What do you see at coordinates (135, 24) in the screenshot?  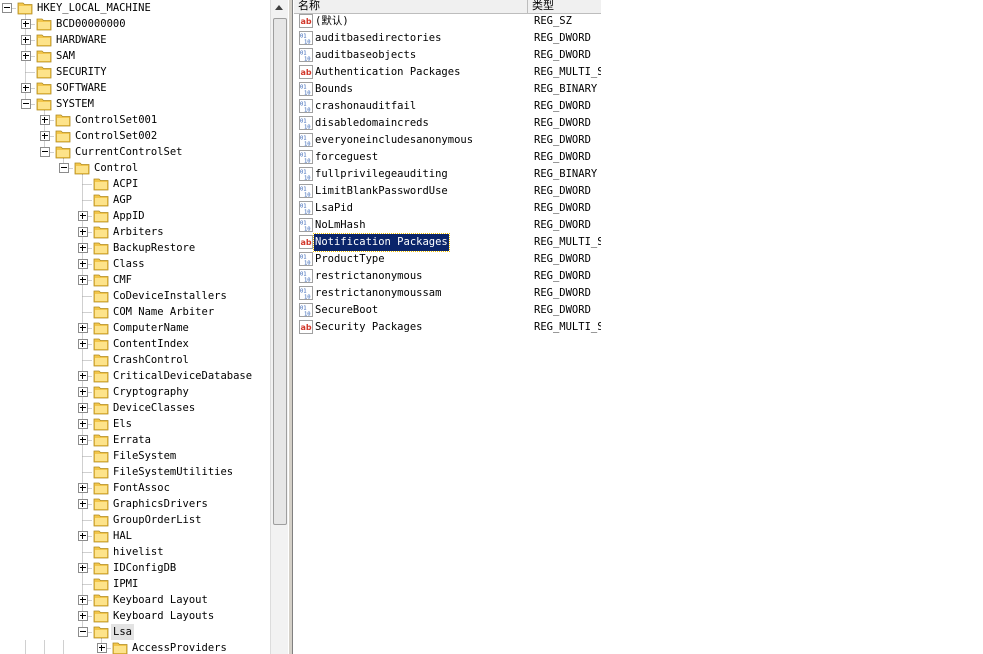 I see `tree-node: BCD00000000` at bounding box center [135, 24].